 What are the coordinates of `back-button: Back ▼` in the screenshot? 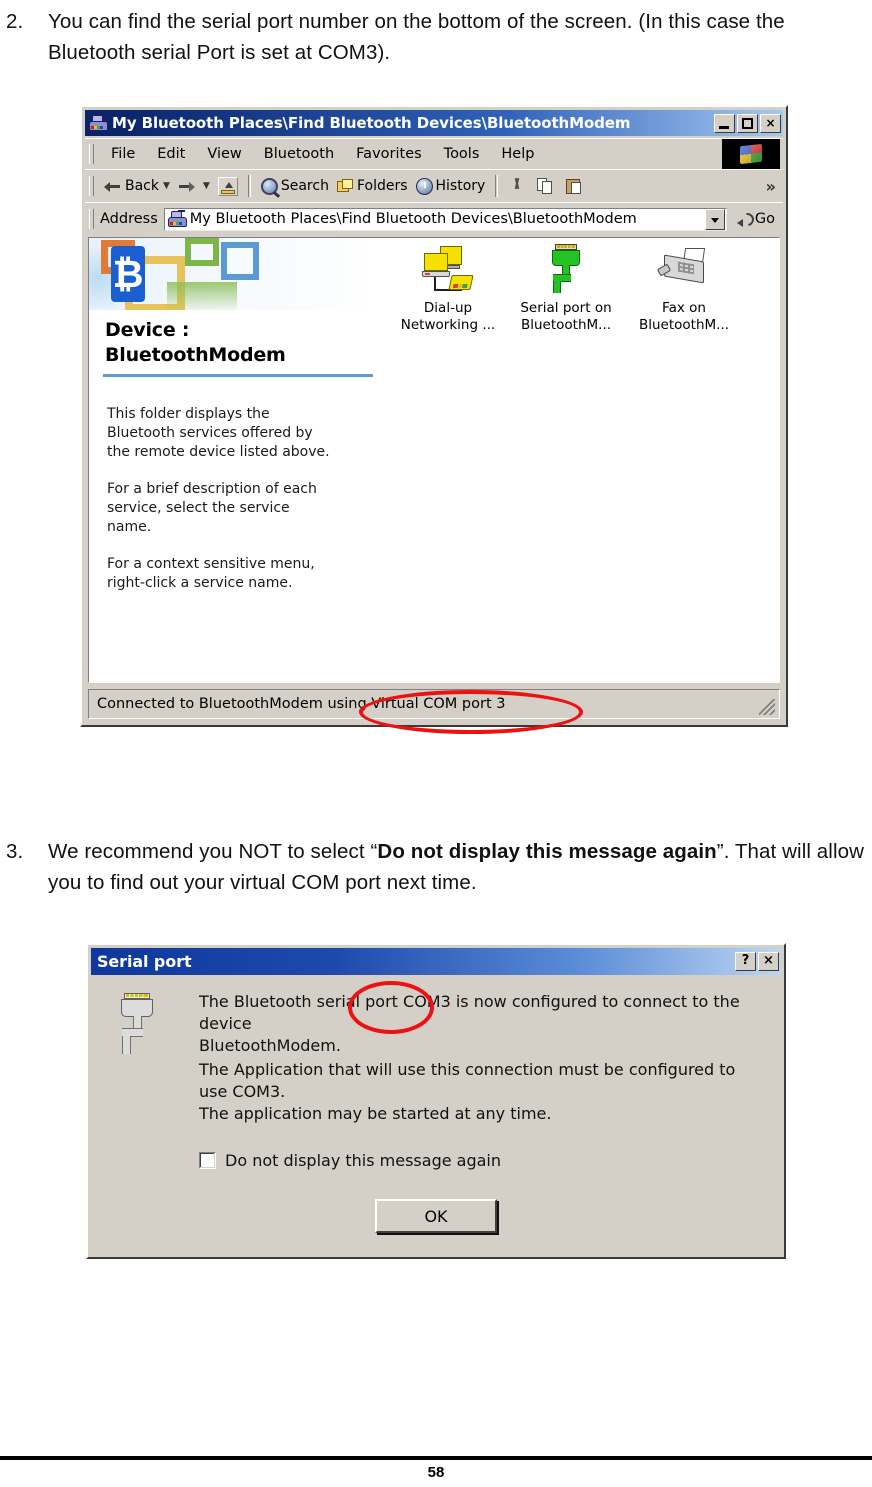 It's located at (137, 186).